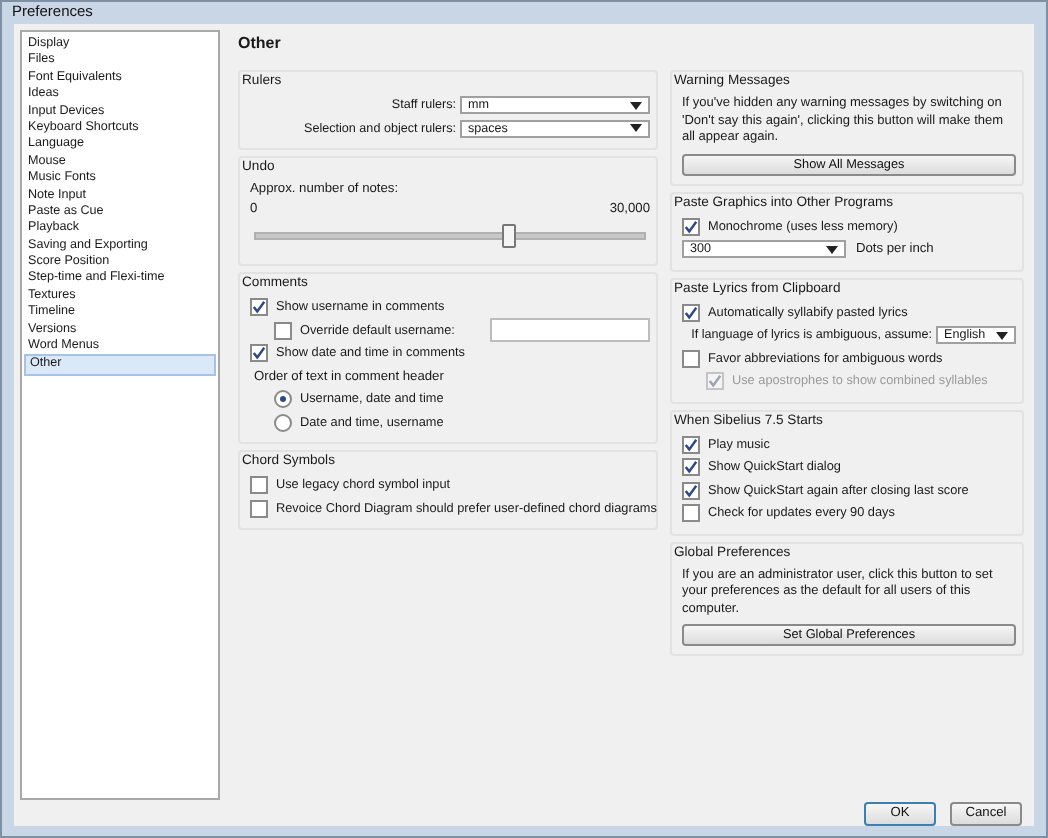  Describe the element at coordinates (509, 236) in the screenshot. I see `slider-thumb` at that location.